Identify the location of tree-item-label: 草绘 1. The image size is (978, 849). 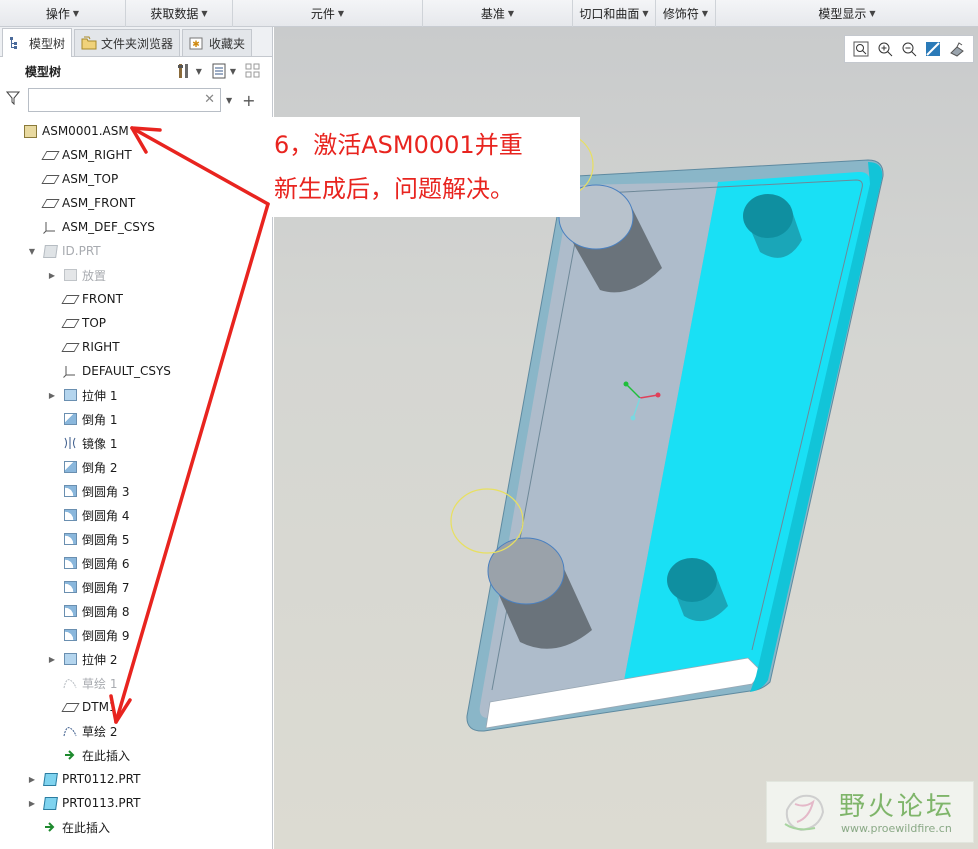
(100, 683).